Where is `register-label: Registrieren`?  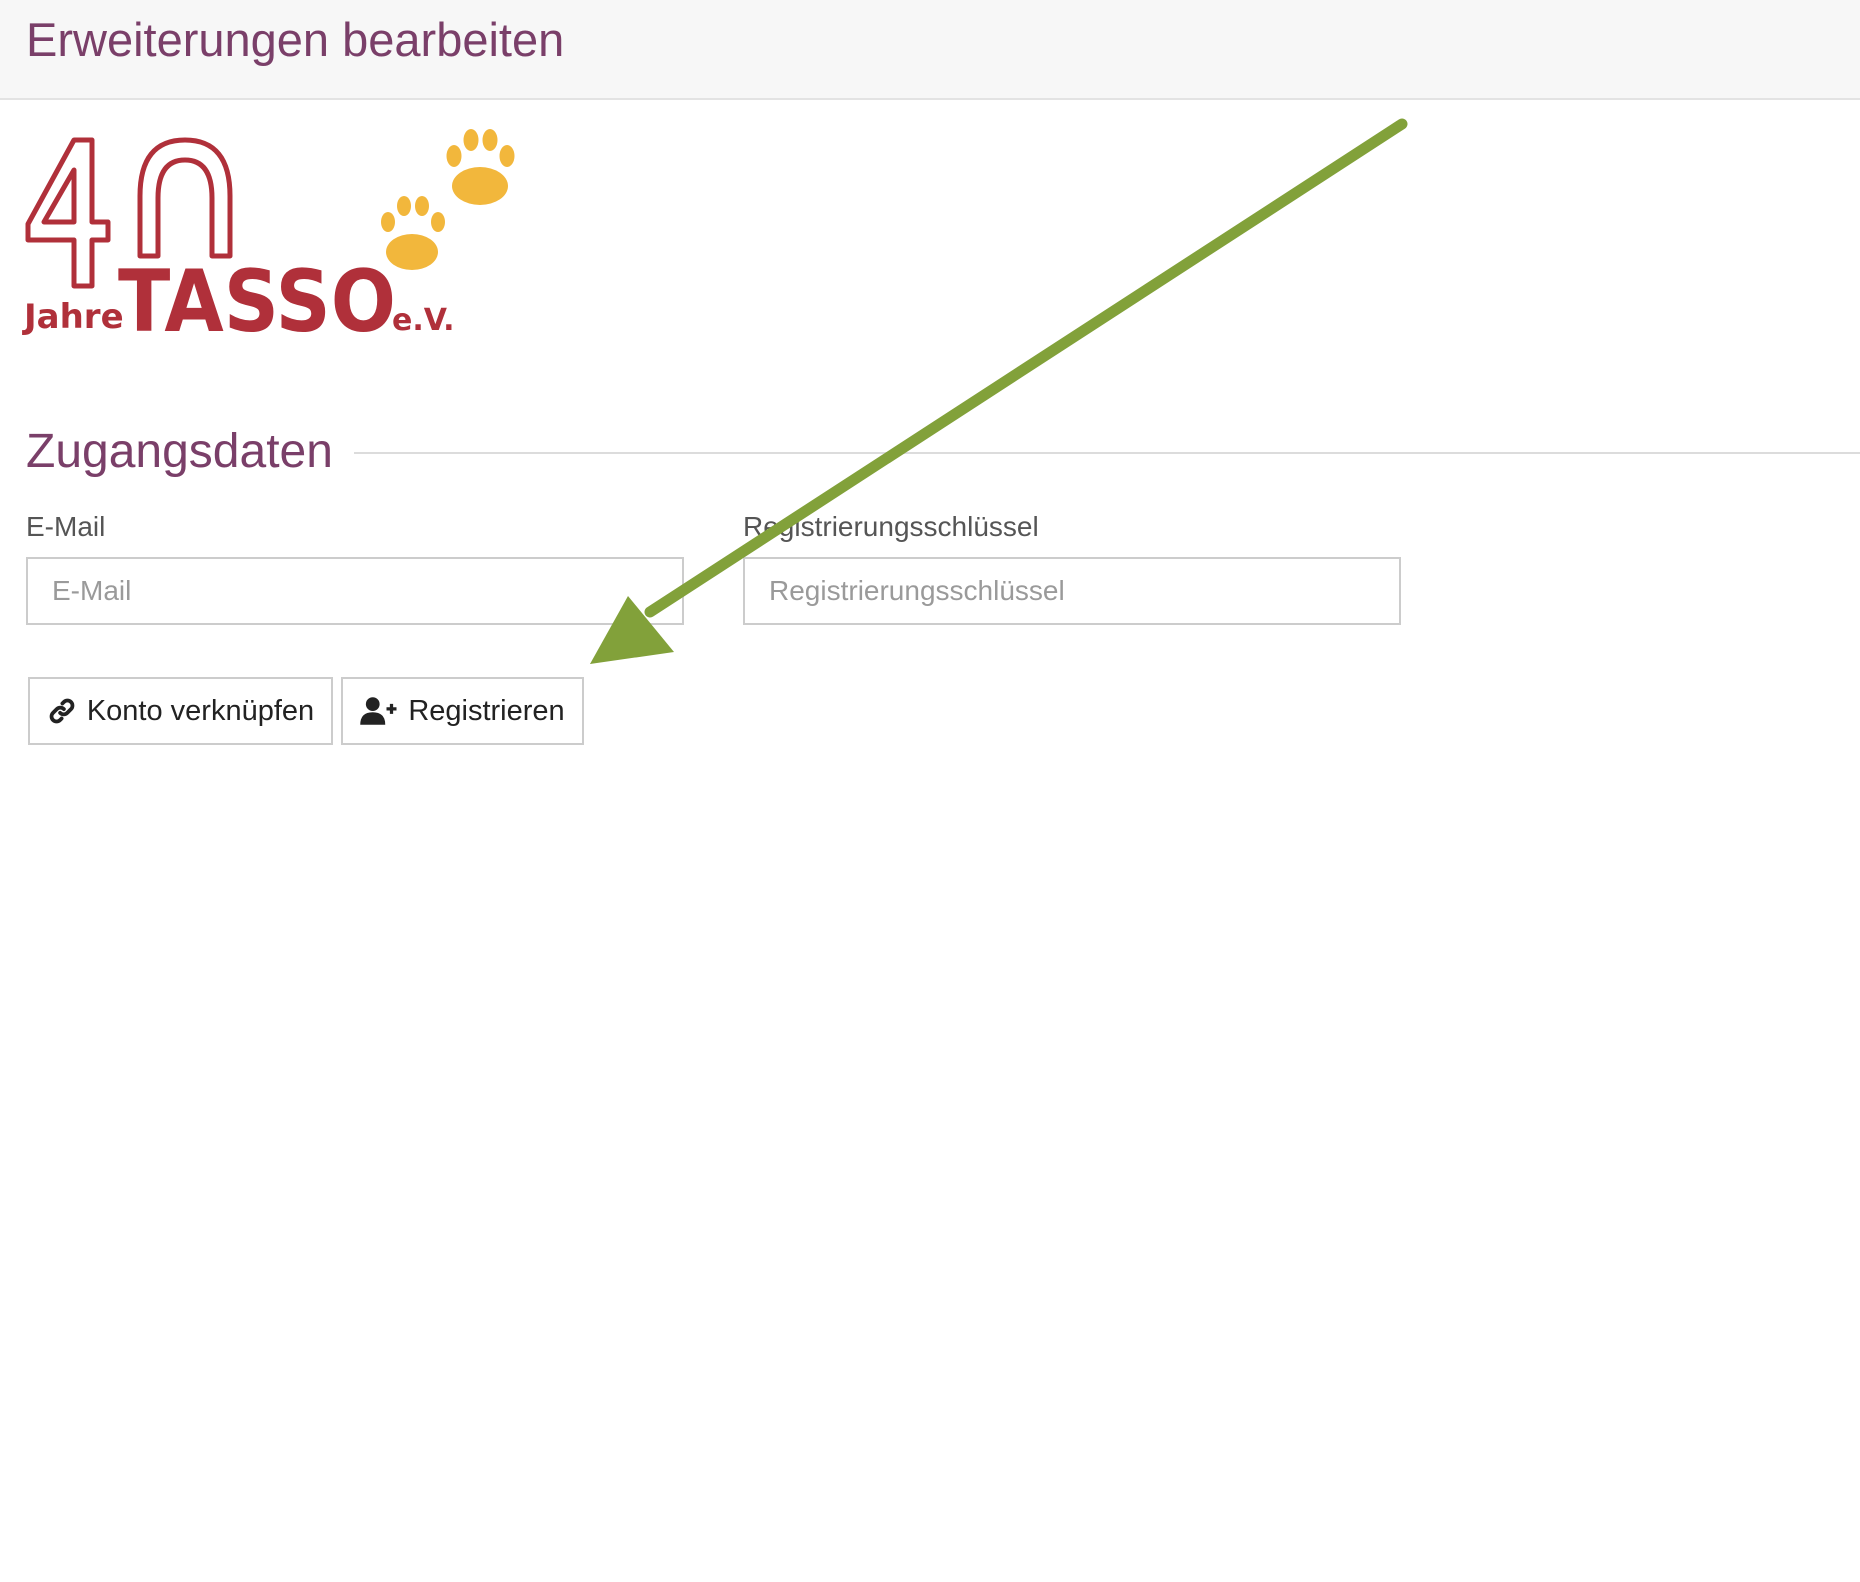 register-label: Registrieren is located at coordinates (486, 710).